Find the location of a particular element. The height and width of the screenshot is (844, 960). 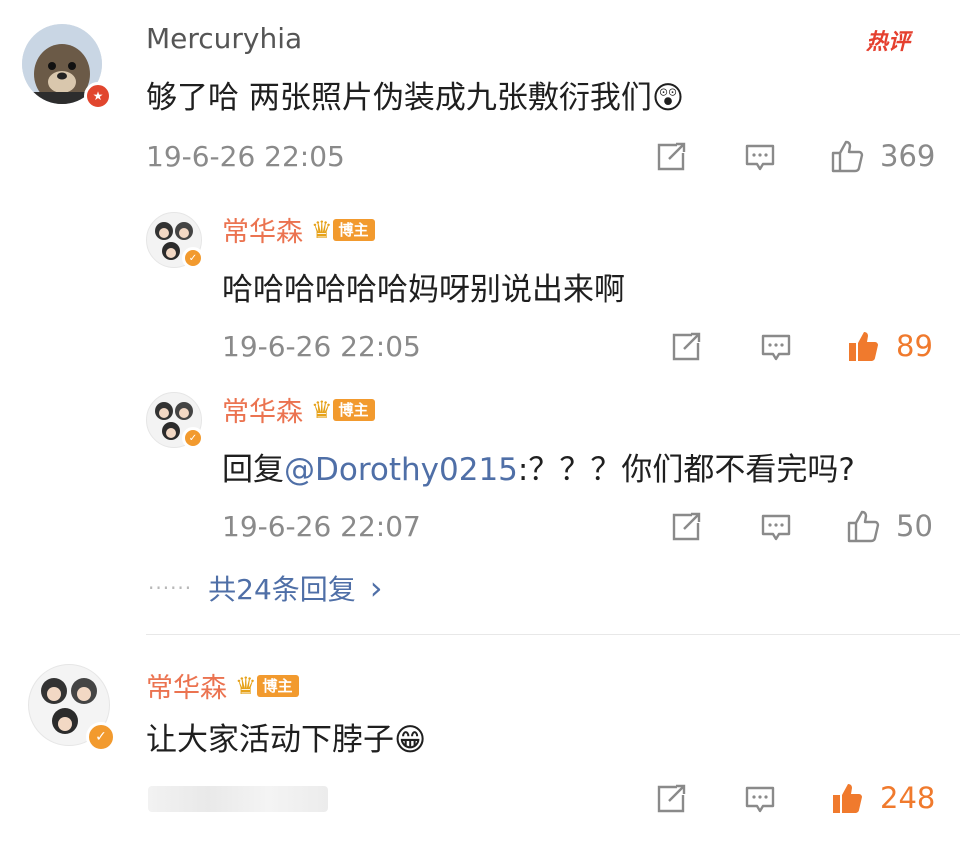

more-dots: ······ is located at coordinates (170, 588).